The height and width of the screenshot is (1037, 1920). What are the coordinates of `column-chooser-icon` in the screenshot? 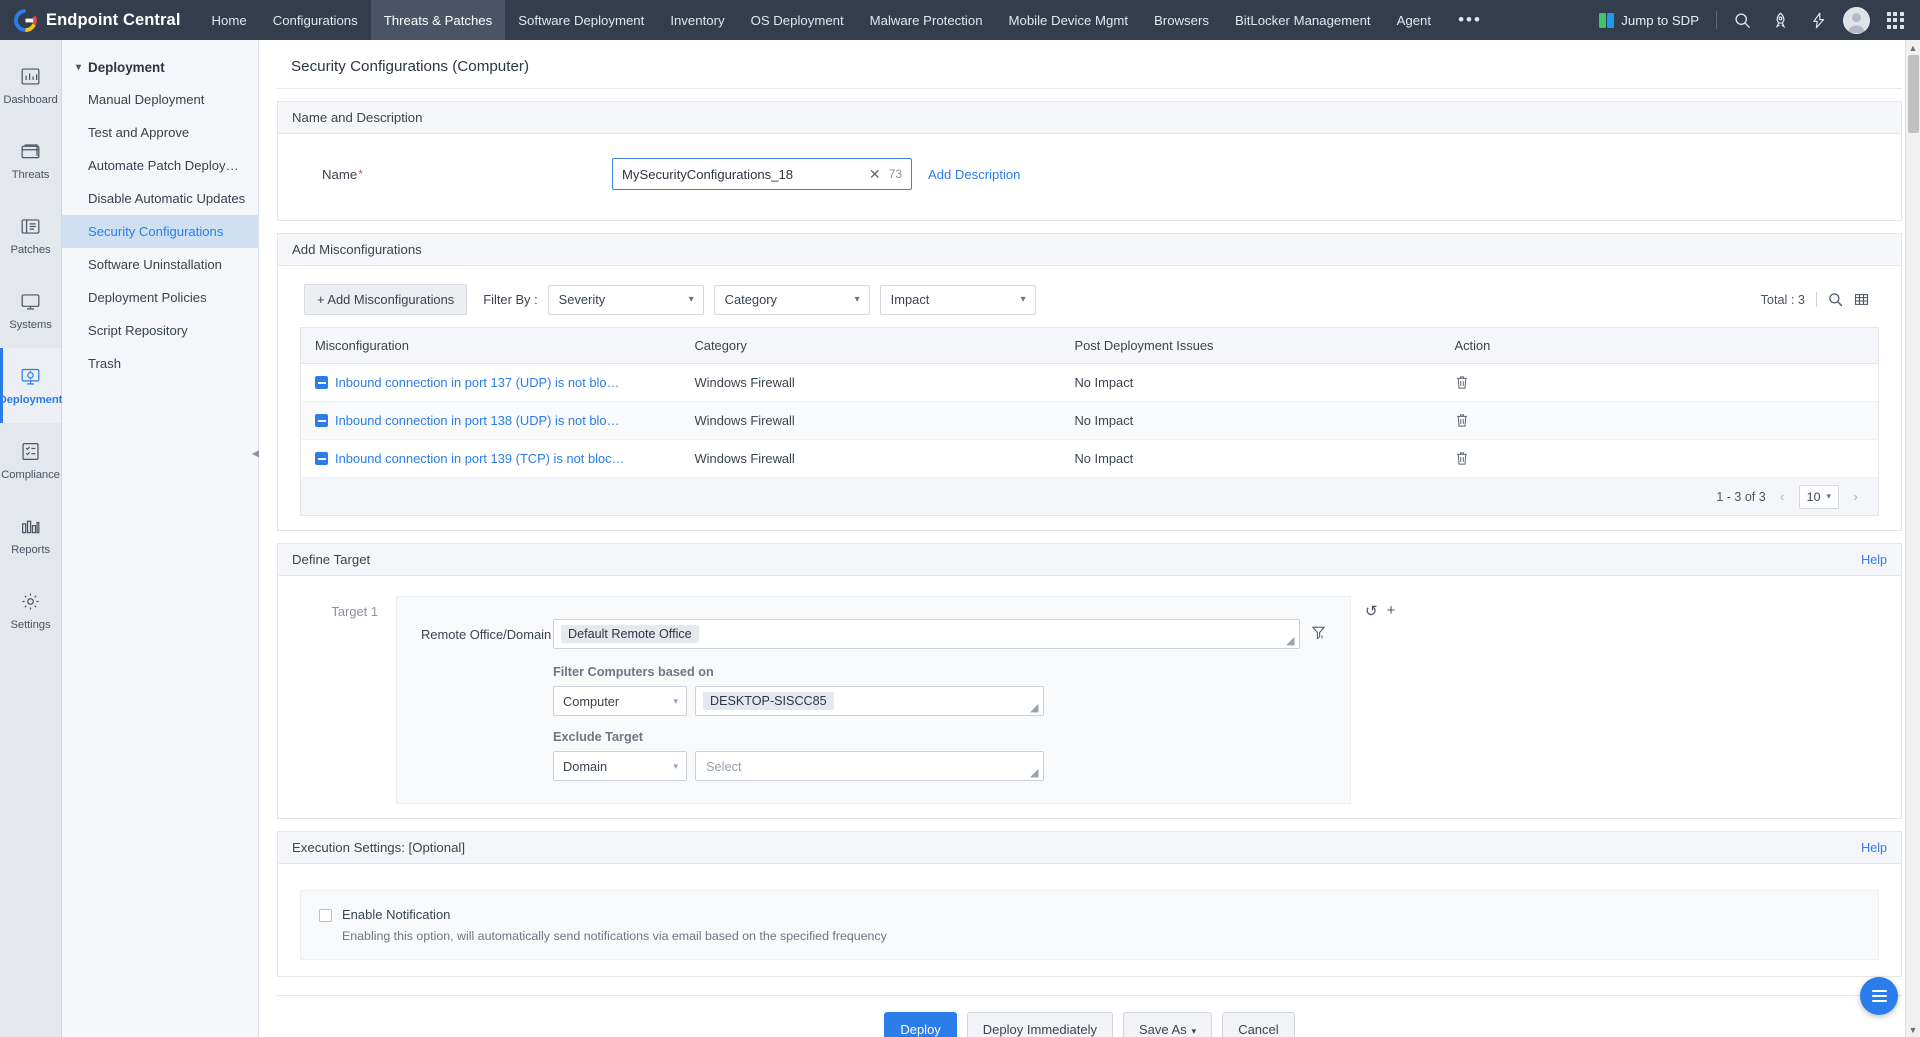 It's located at (1861, 299).